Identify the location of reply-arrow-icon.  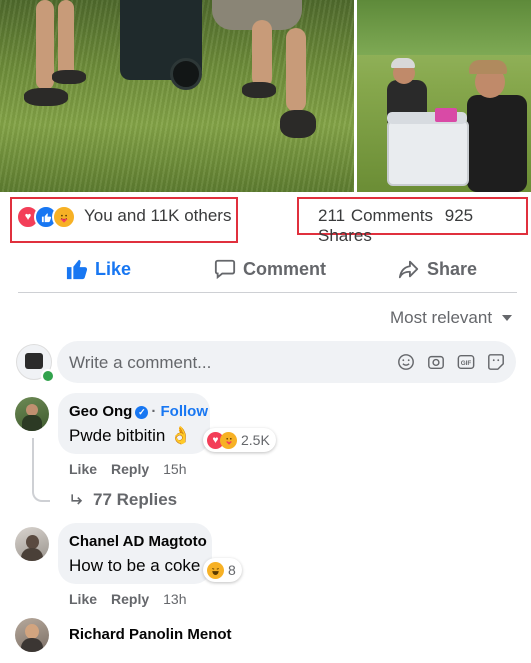
(77, 499).